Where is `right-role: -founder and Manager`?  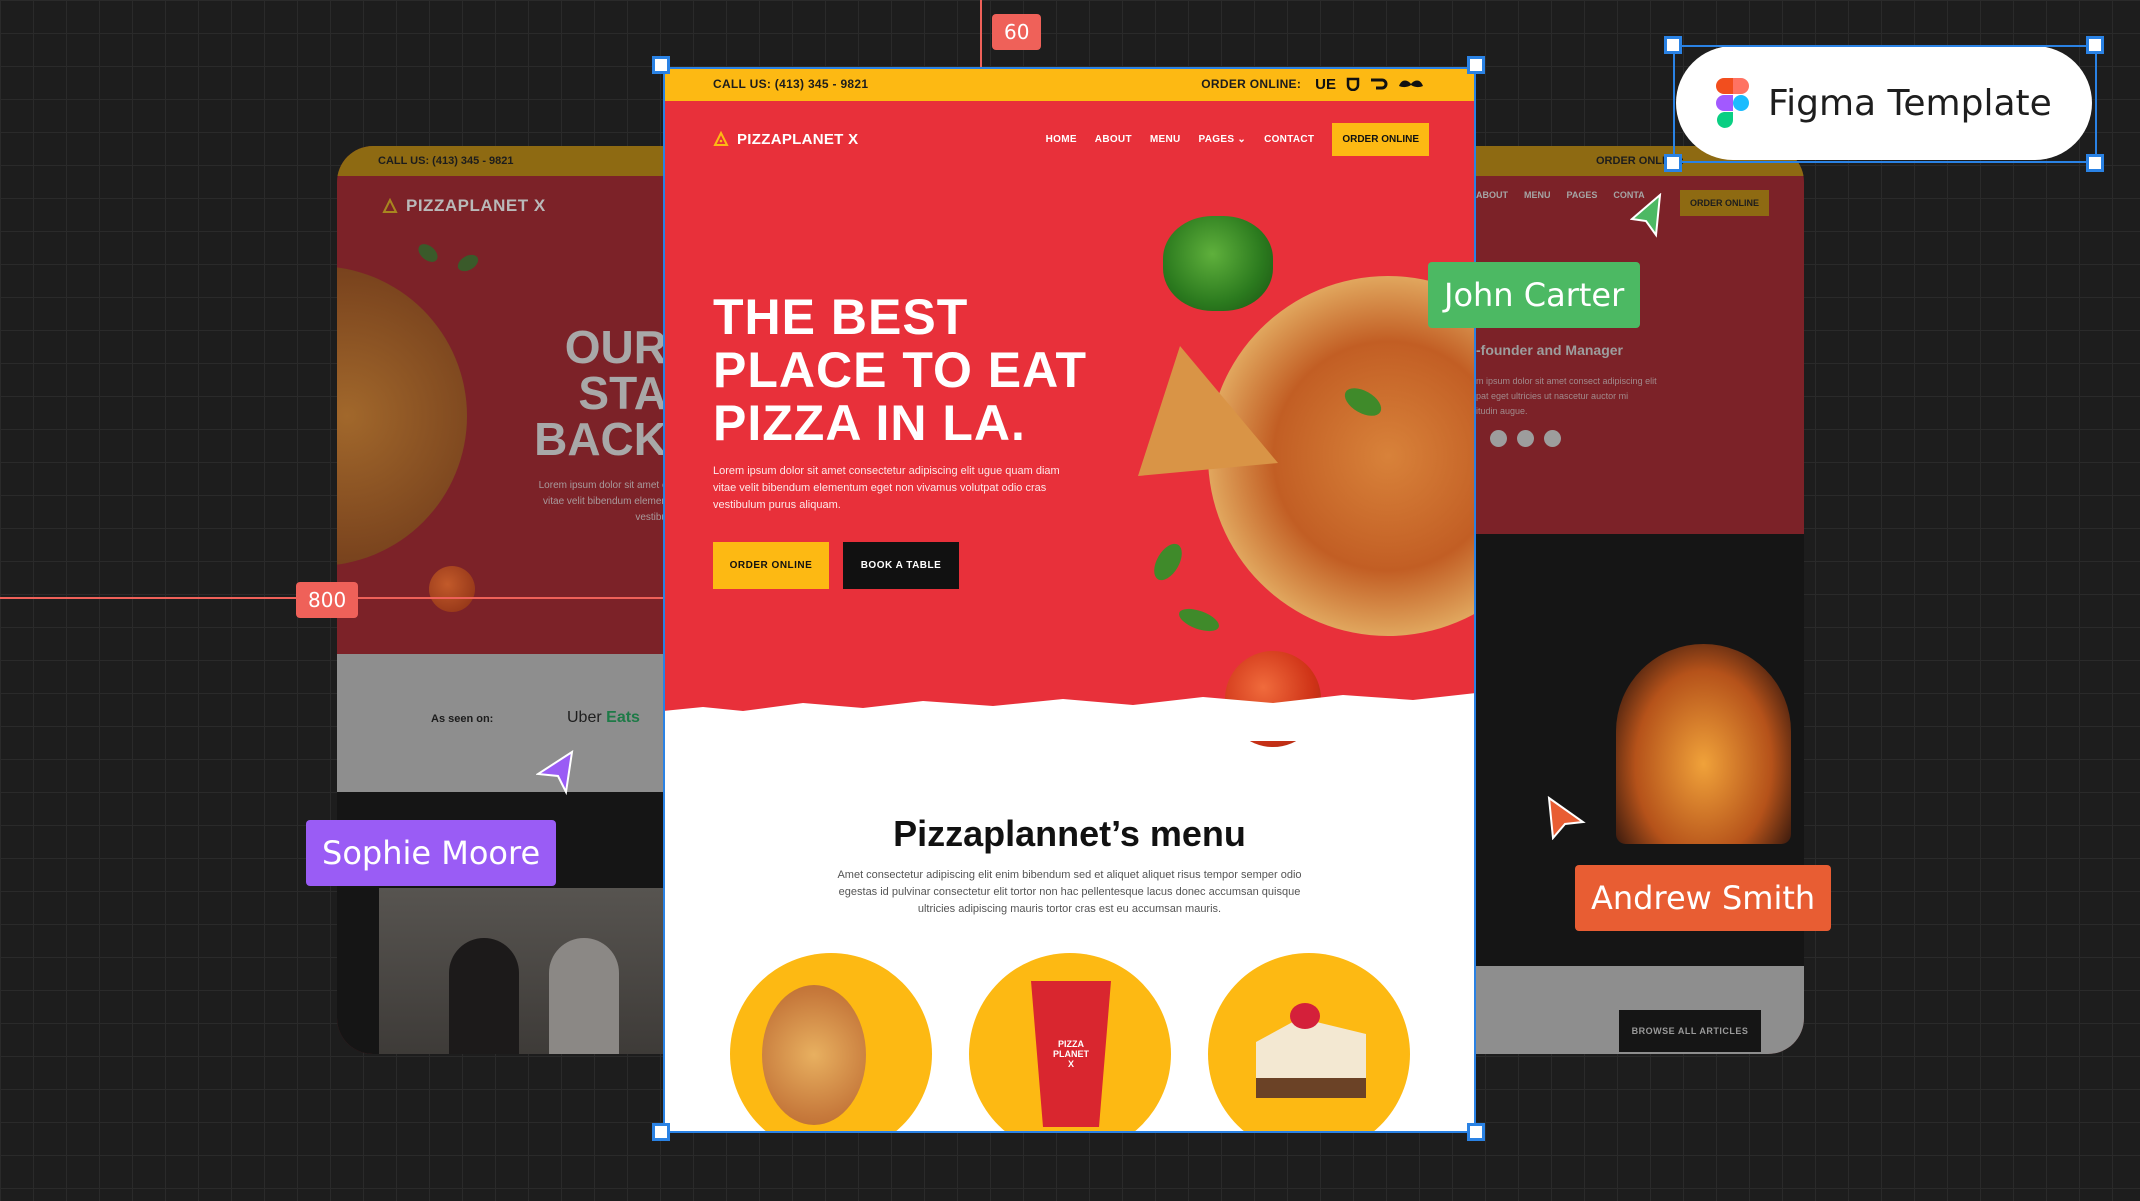 right-role: -founder and Manager is located at coordinates (1550, 350).